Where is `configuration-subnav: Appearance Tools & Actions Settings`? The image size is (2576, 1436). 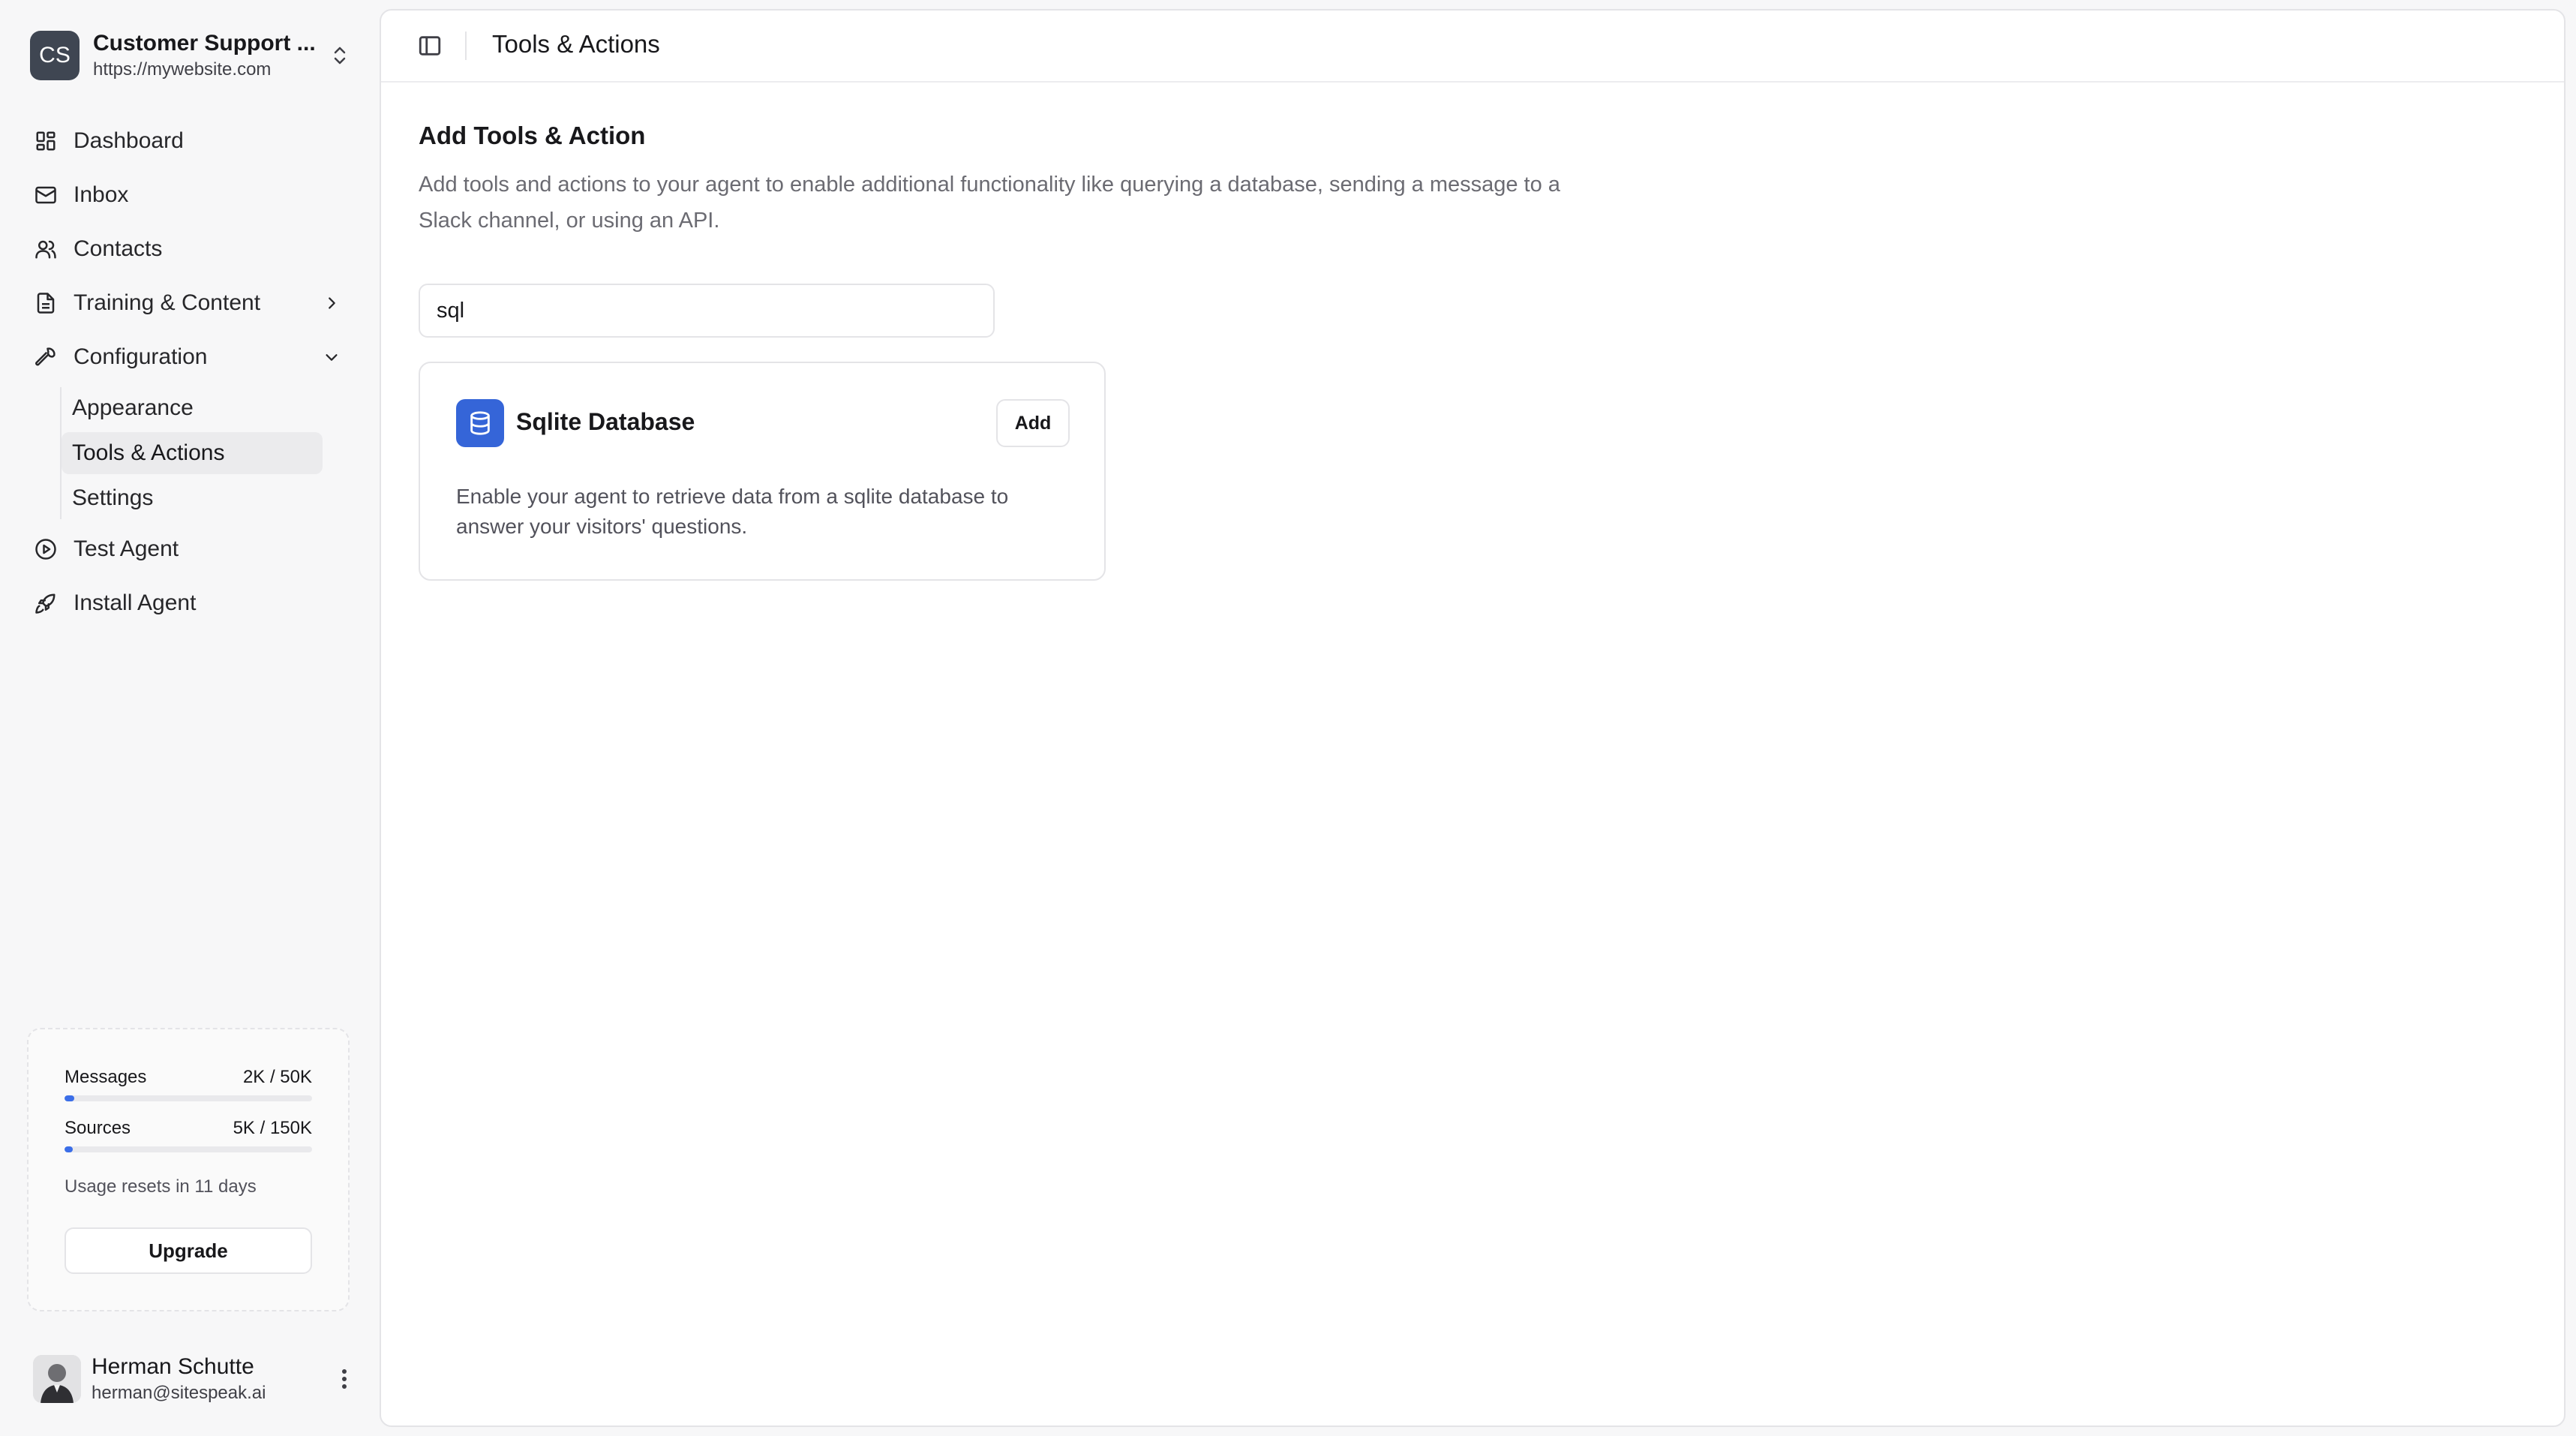
configuration-subnav: Appearance Tools & Actions Settings is located at coordinates (208, 453).